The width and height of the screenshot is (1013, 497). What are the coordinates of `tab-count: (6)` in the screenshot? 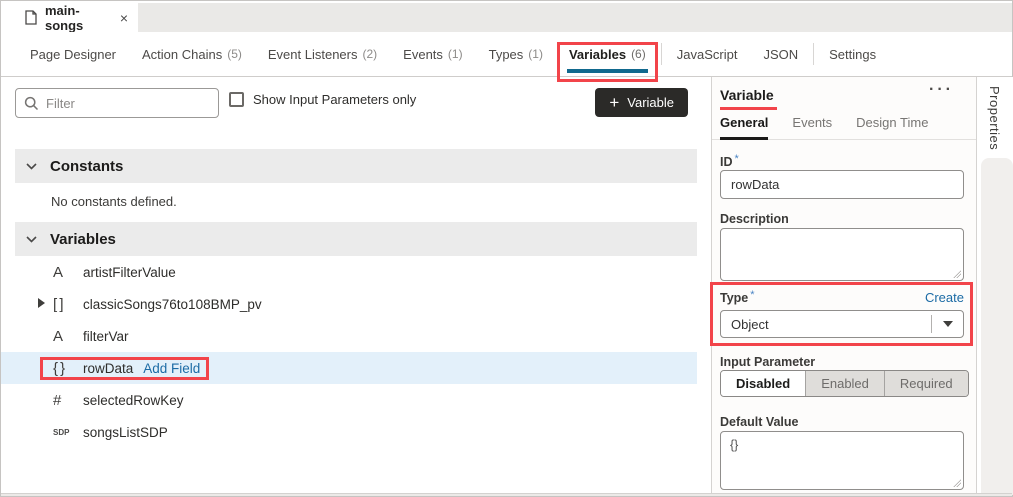 It's located at (638, 54).